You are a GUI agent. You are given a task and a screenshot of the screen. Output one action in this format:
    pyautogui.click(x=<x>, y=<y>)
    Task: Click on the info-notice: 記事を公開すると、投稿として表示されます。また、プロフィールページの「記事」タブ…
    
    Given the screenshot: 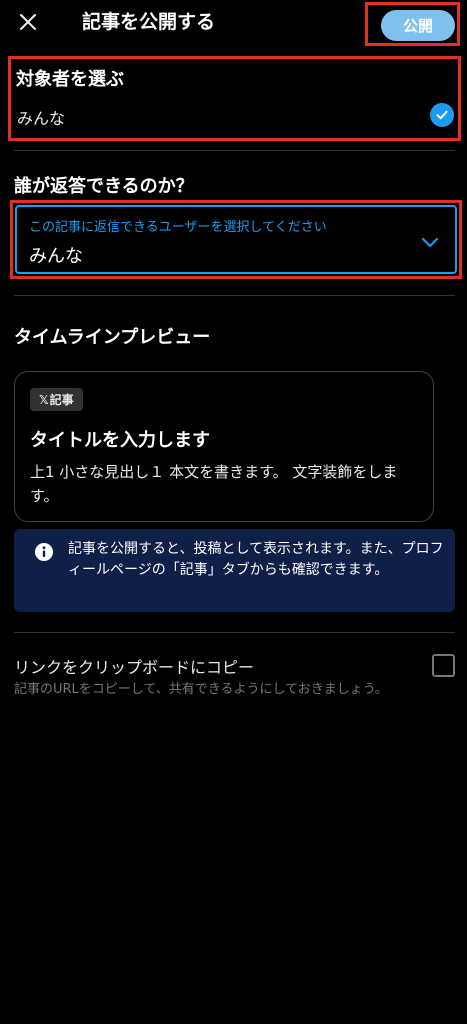 What is the action you would take?
    pyautogui.click(x=234, y=570)
    